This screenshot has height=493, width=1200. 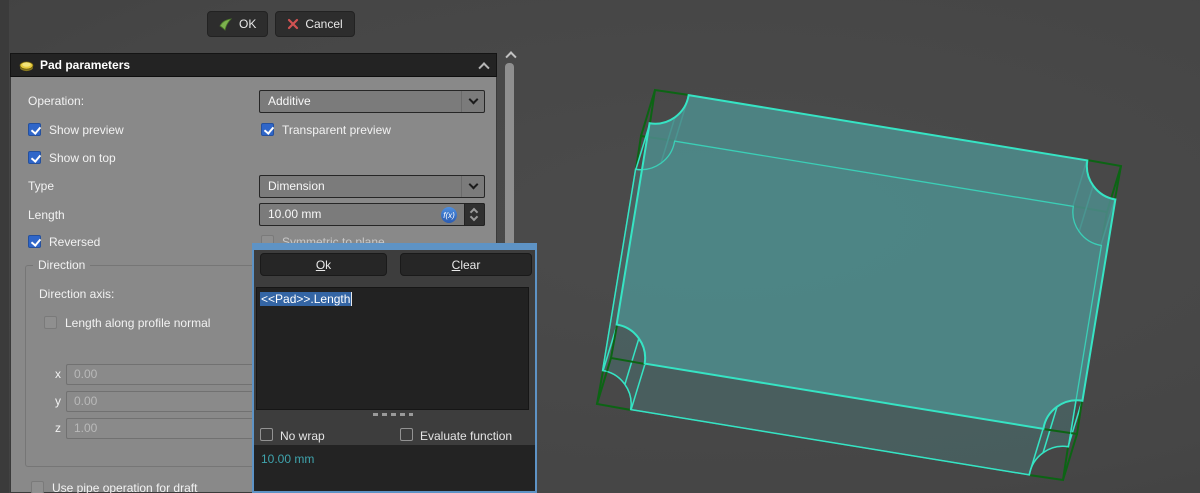 What do you see at coordinates (295, 214) in the screenshot?
I see `length-value: 10.00 mm` at bounding box center [295, 214].